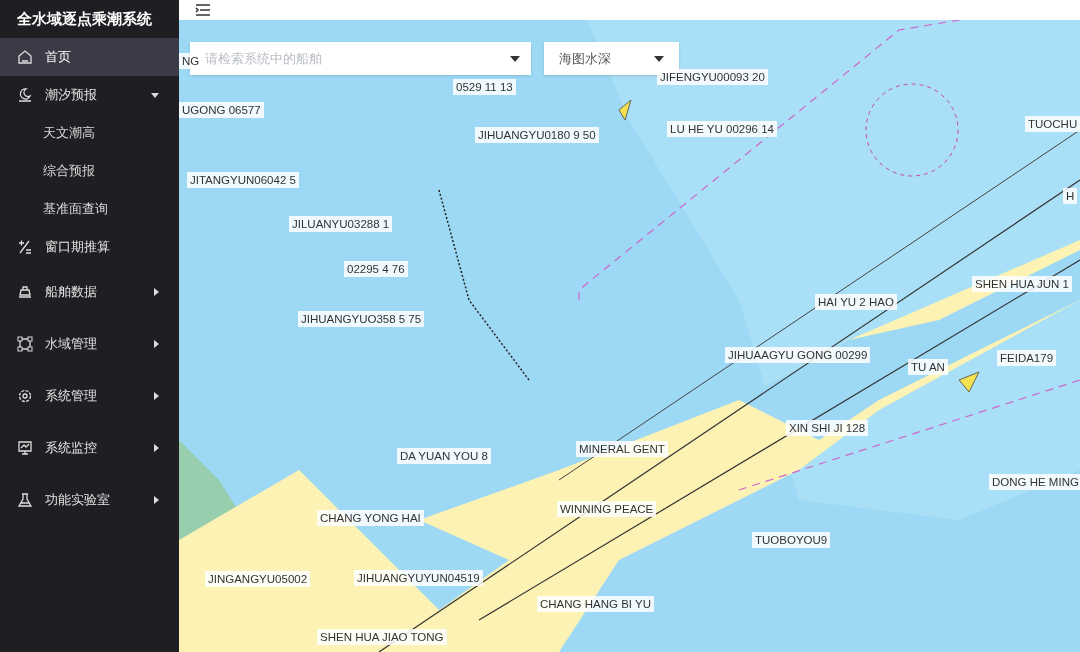  Describe the element at coordinates (89, 133) in the screenshot. I see `submenu-item: 天文潮高` at that location.